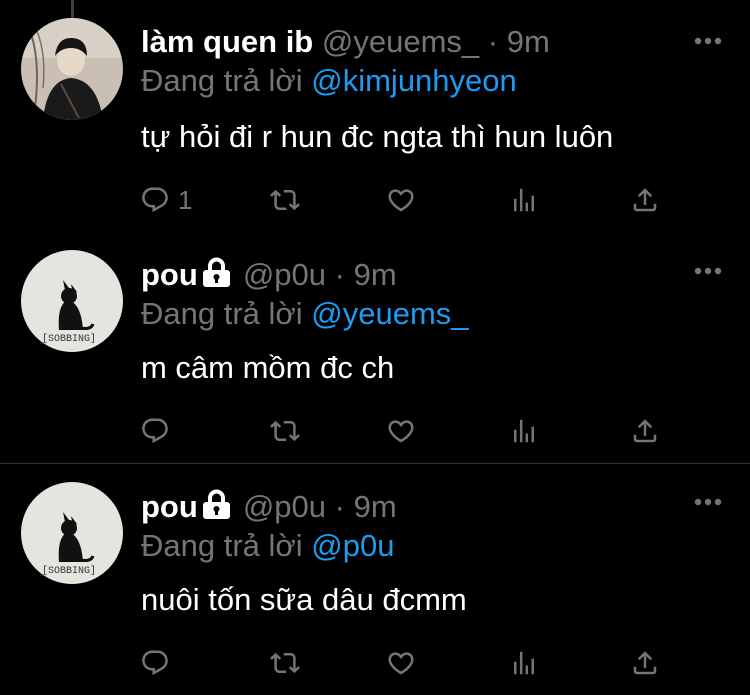  I want to click on tweet-header: làm quen ib @yeuems_ · 9m, so click(345, 42).